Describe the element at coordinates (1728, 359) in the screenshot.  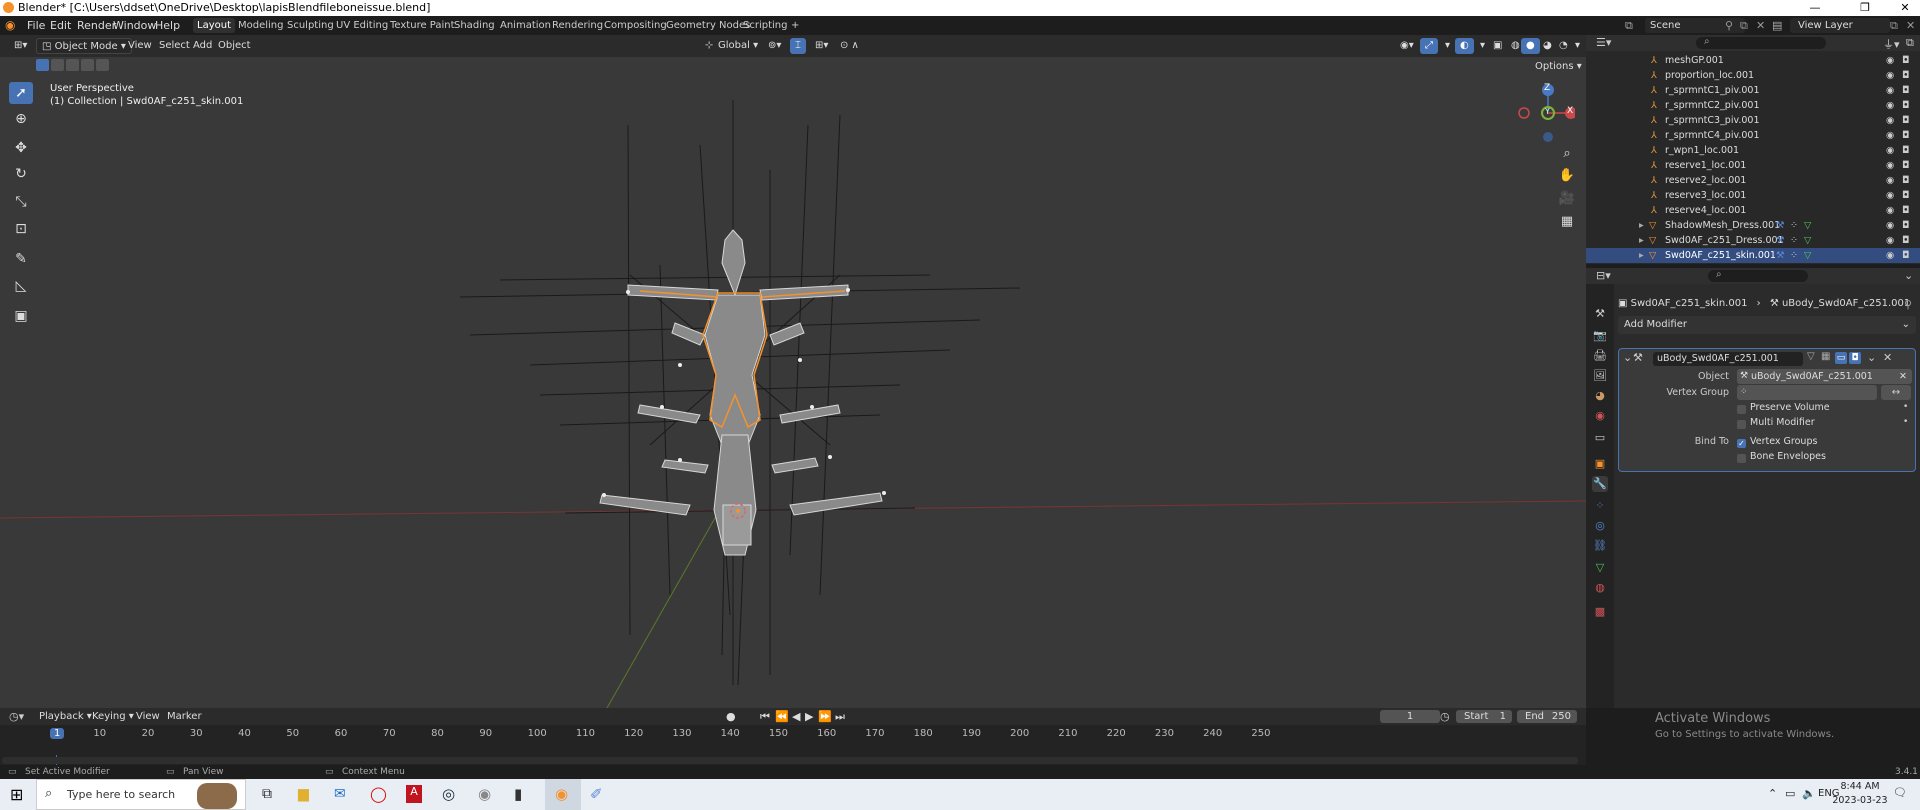
I see `modifier-name-input: uBody_Swd0AF_c251.001` at that location.